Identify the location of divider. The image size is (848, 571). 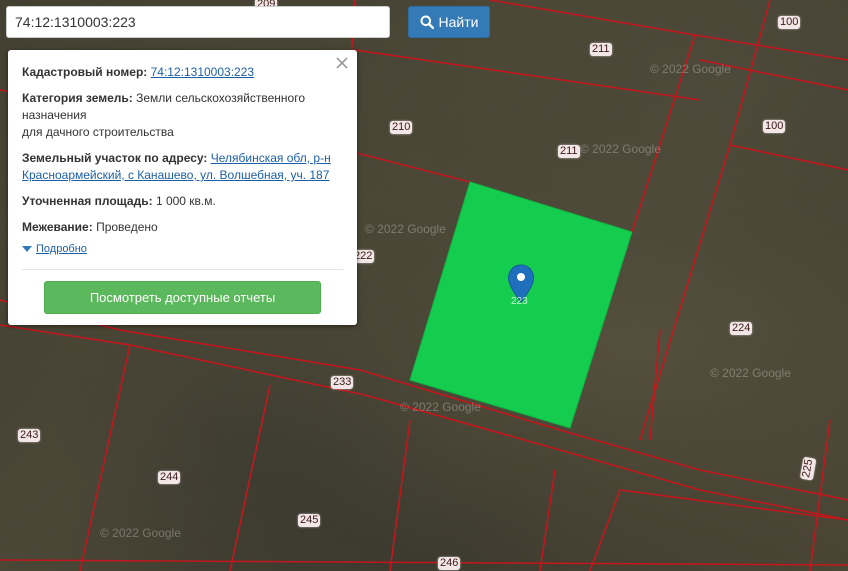
(182, 269).